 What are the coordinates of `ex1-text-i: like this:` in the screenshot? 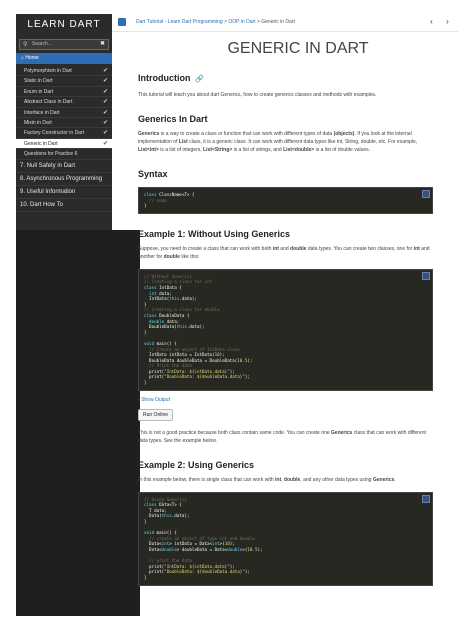 It's located at (189, 256).